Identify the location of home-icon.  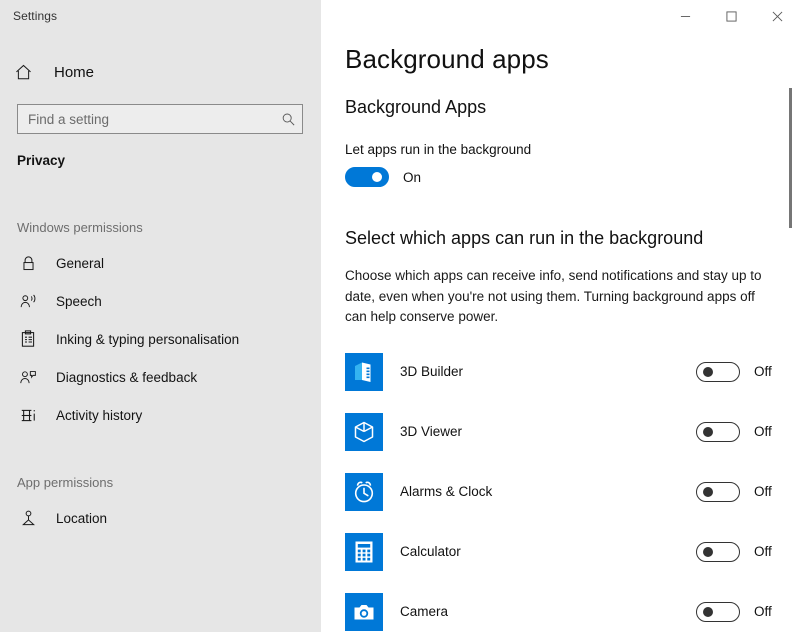
(27, 72).